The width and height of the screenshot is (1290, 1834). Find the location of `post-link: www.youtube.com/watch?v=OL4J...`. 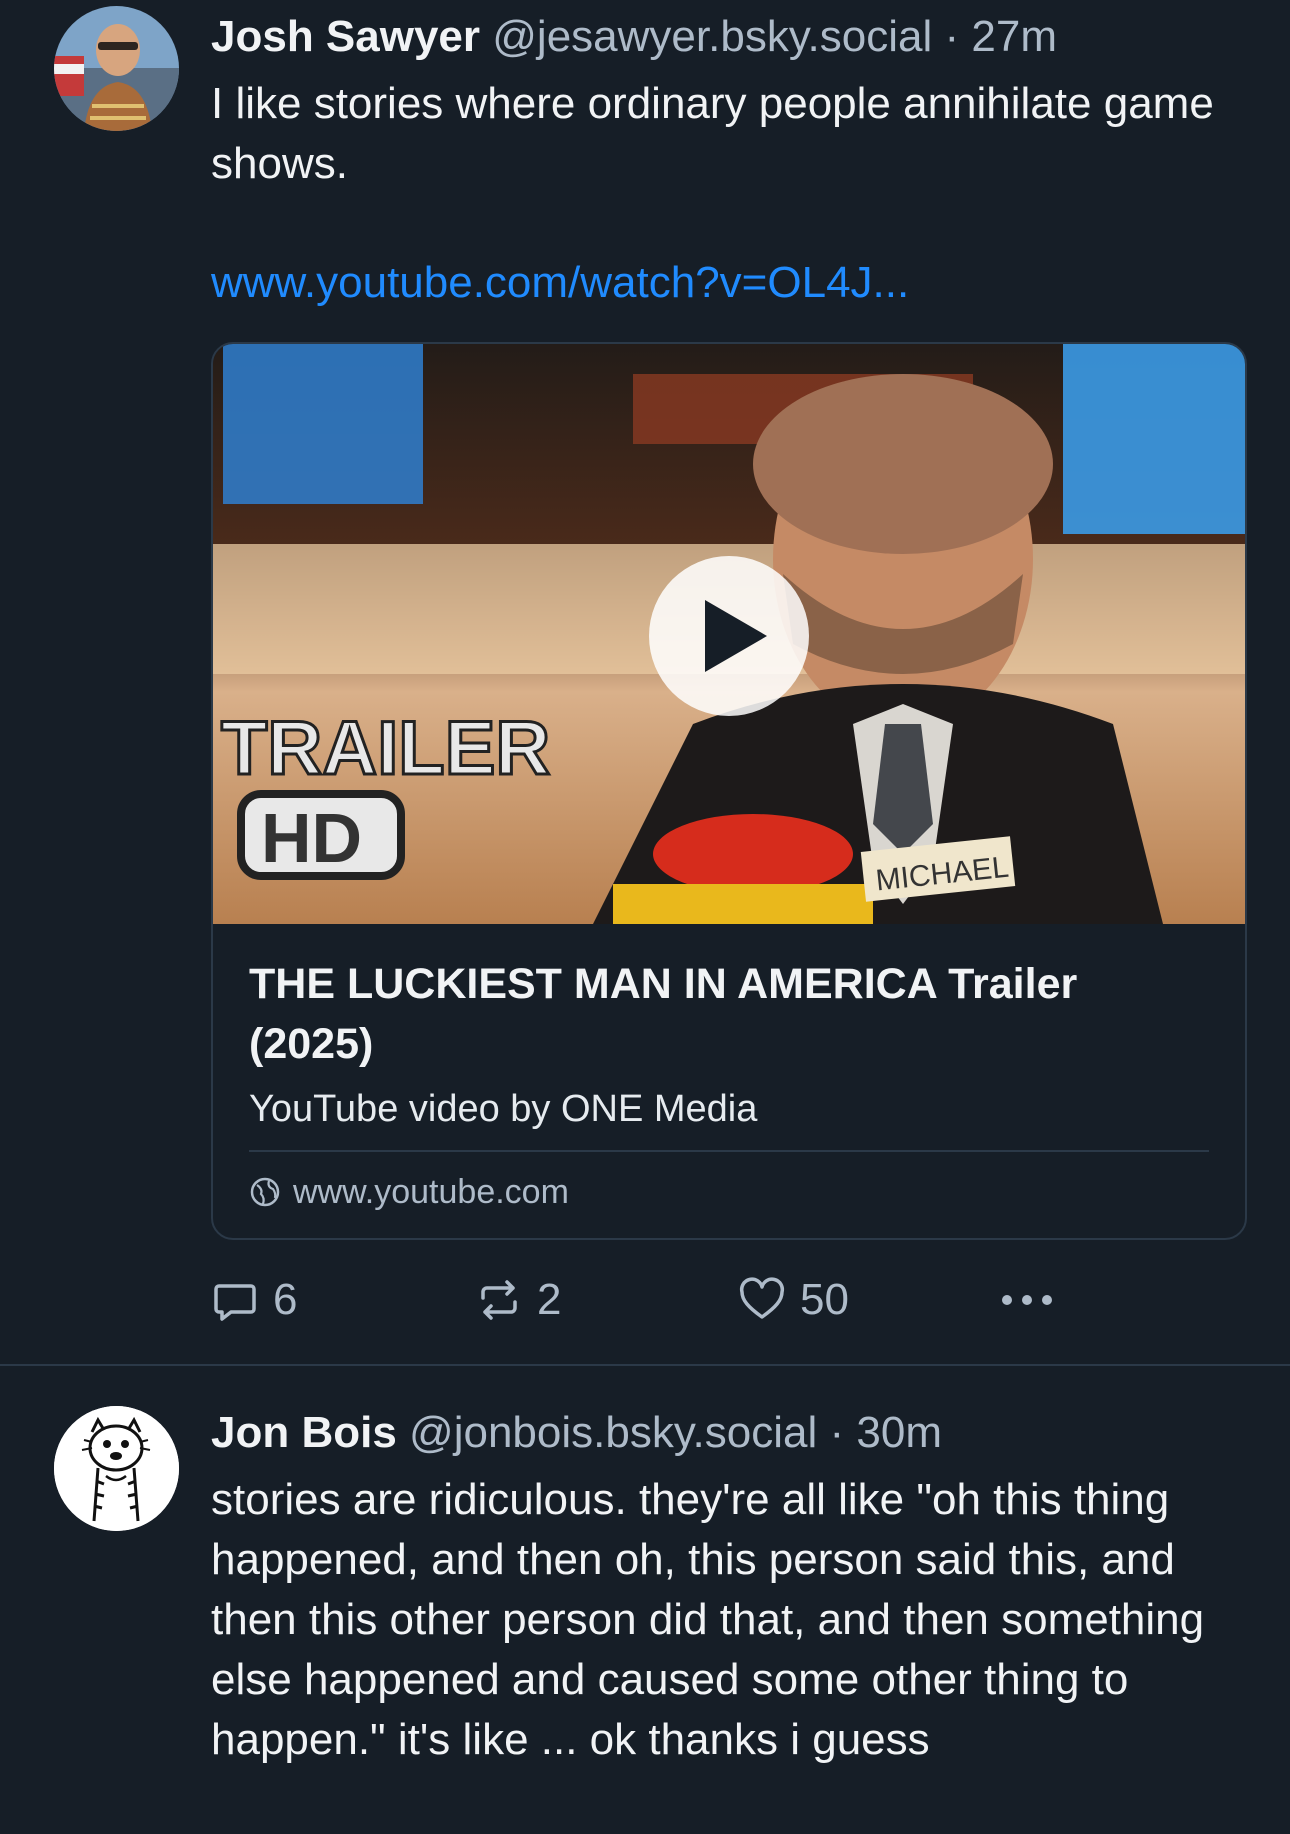

post-link: www.youtube.com/watch?v=OL4J... is located at coordinates (560, 283).